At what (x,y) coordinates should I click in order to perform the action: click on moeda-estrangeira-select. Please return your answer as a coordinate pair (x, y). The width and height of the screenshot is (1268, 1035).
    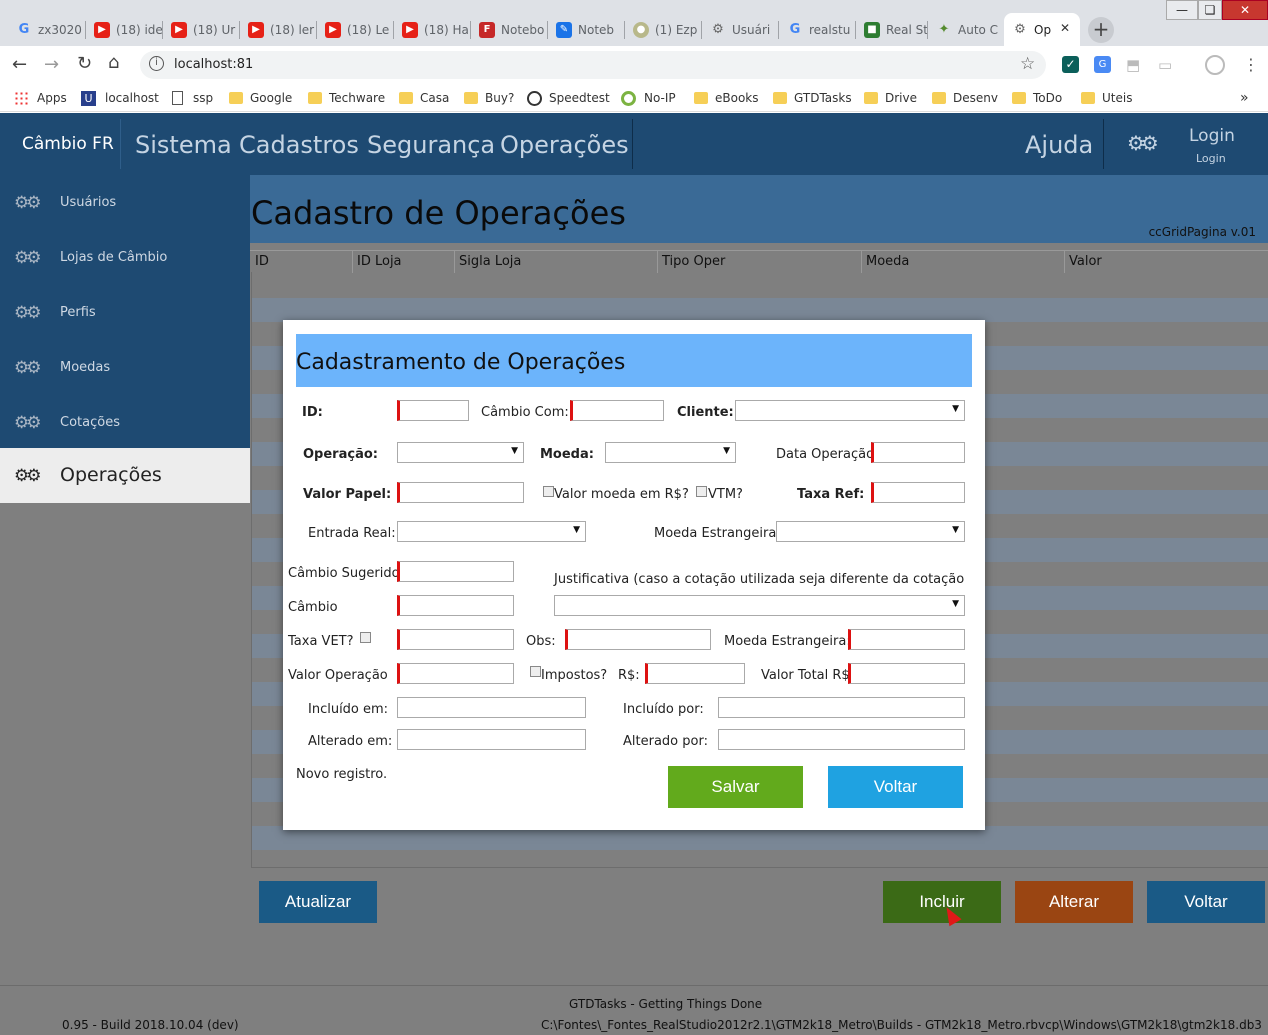
    Looking at the image, I should click on (870, 531).